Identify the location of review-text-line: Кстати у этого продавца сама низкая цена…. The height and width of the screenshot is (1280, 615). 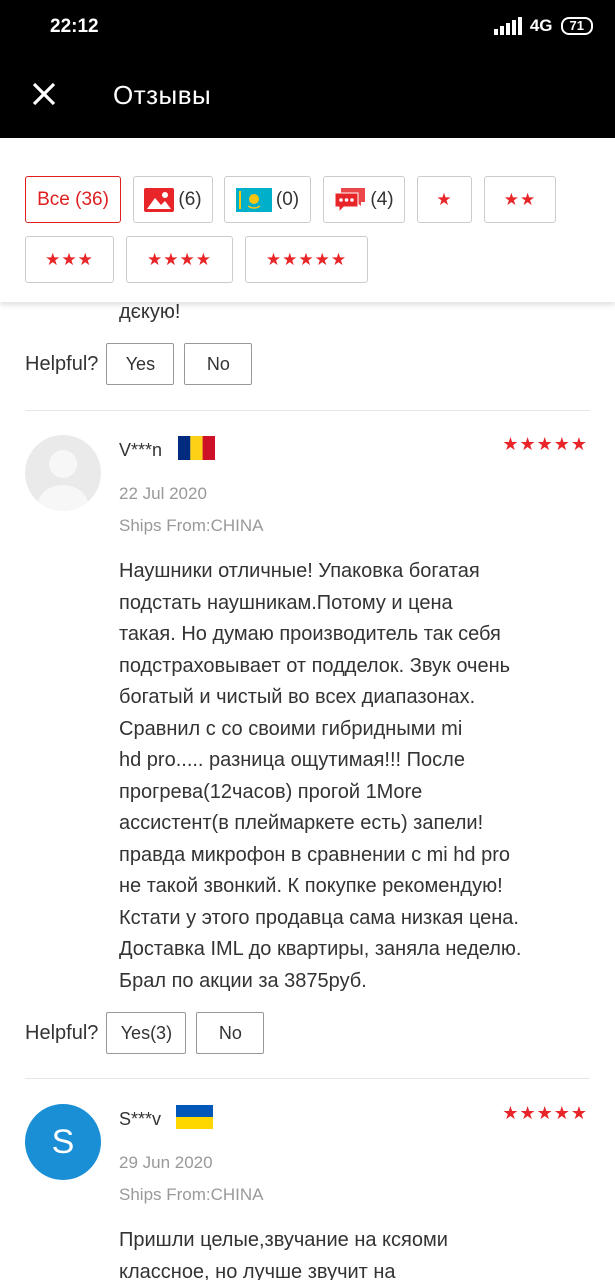
(319, 917).